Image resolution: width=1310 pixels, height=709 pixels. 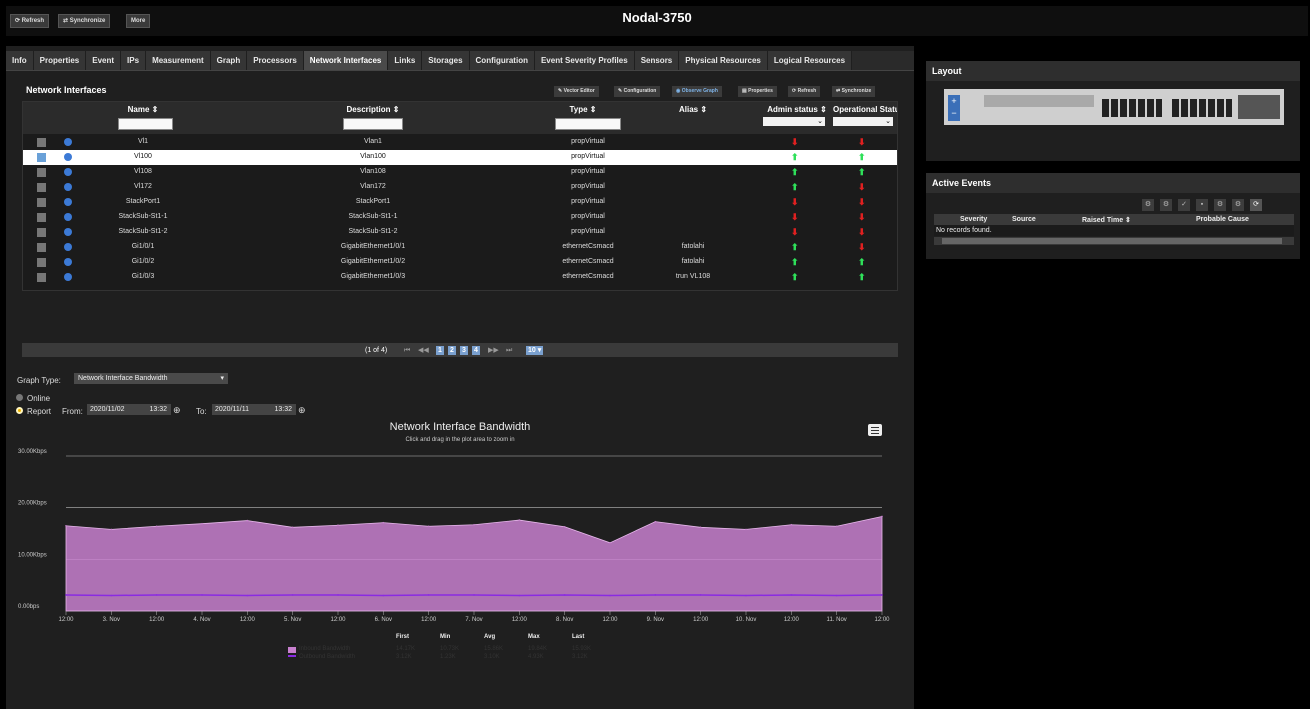 I want to click on series-point, so click(x=700, y=527).